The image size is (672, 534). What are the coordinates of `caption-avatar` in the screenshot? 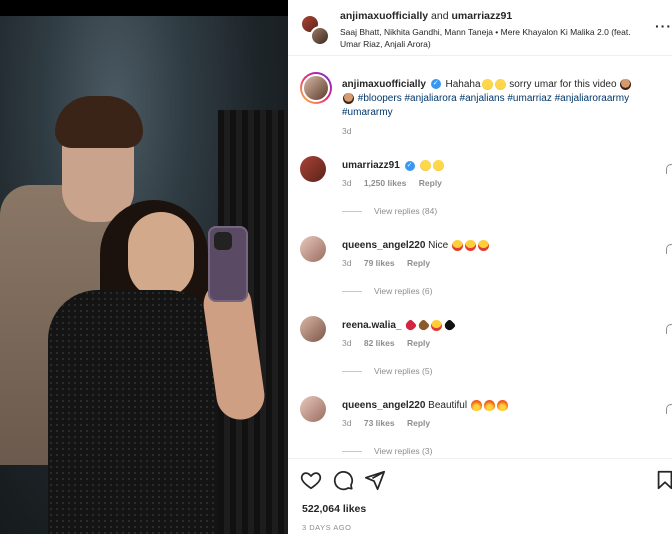 It's located at (316, 88).